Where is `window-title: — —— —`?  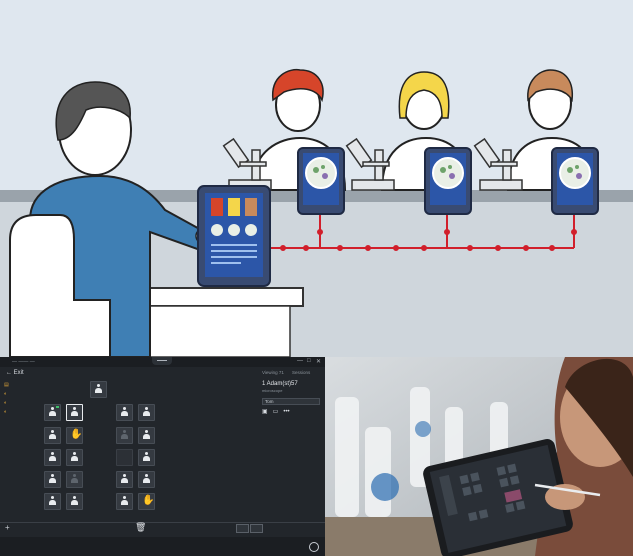
window-title: — —— — is located at coordinates (23, 362).